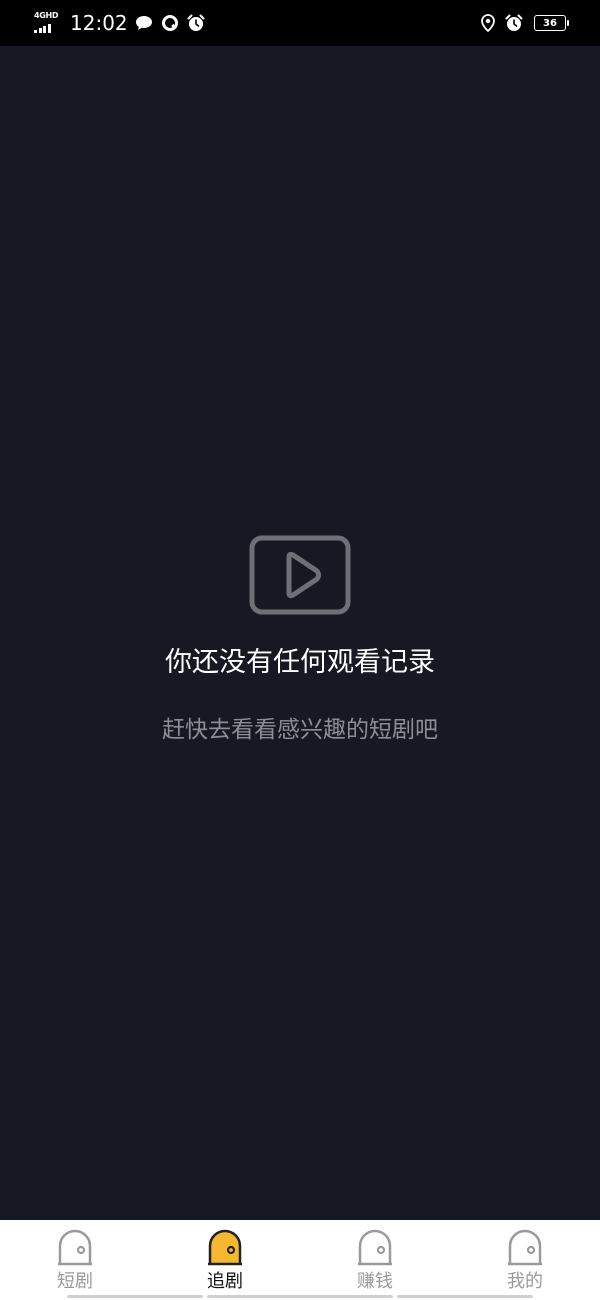 The image size is (600, 1300). I want to click on battery-level: 36, so click(550, 23).